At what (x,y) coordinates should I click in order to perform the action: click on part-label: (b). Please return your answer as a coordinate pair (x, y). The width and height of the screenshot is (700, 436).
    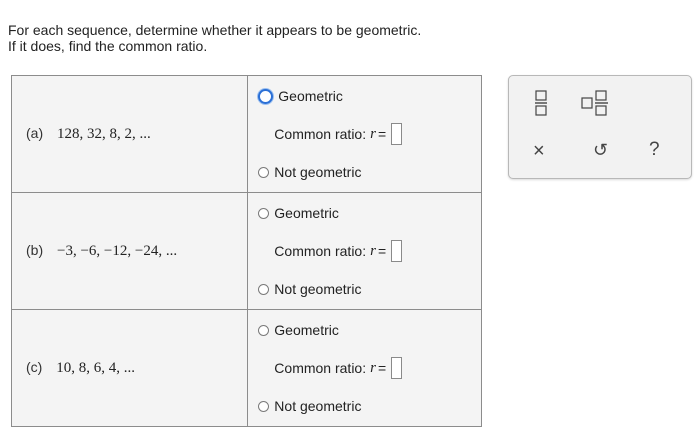
    Looking at the image, I should click on (35, 250).